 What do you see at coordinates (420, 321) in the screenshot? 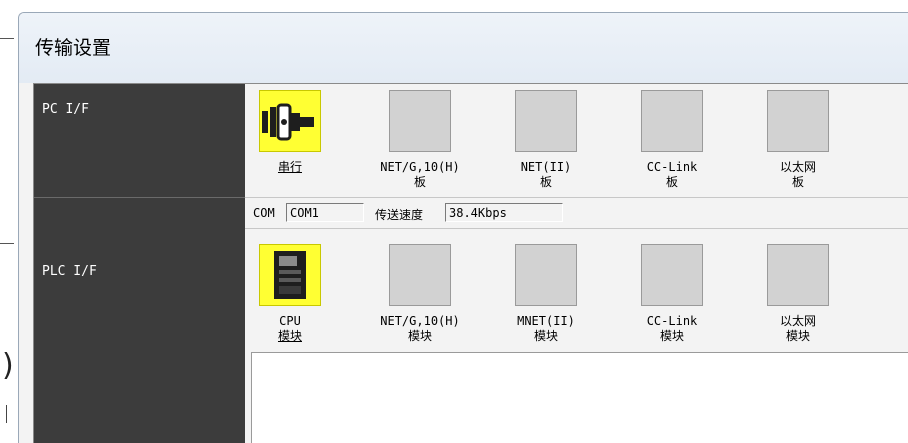
I see `plc-item-label: NET/G,10(H)` at bounding box center [420, 321].